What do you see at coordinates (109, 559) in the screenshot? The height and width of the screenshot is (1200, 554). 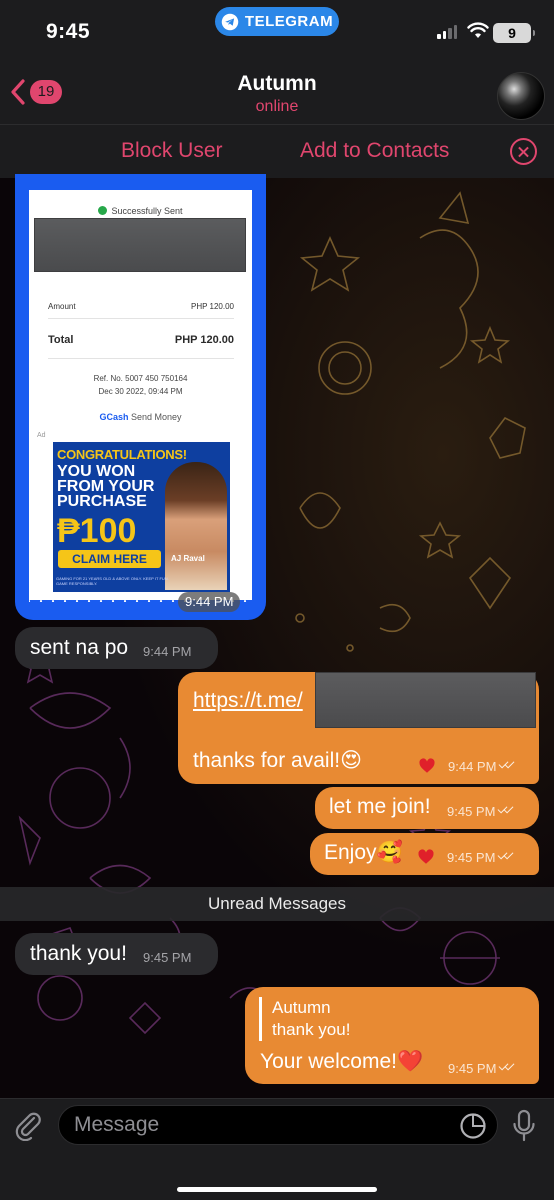 I see `ad-claim-button: CLAIM HERE` at bounding box center [109, 559].